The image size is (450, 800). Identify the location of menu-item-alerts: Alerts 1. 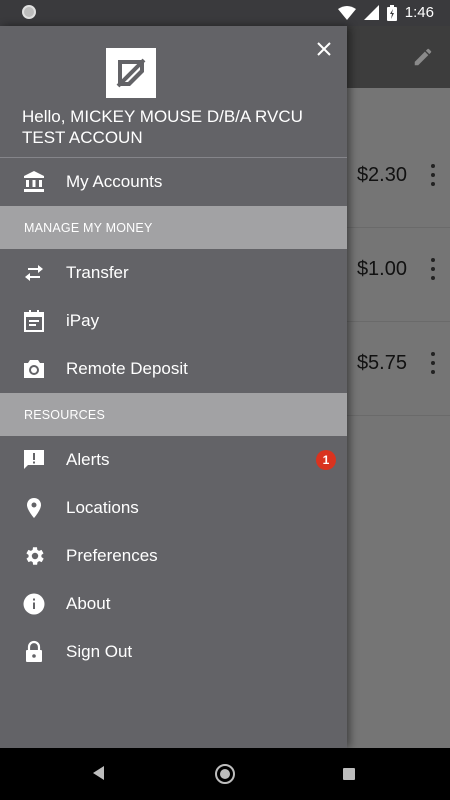
(173, 460).